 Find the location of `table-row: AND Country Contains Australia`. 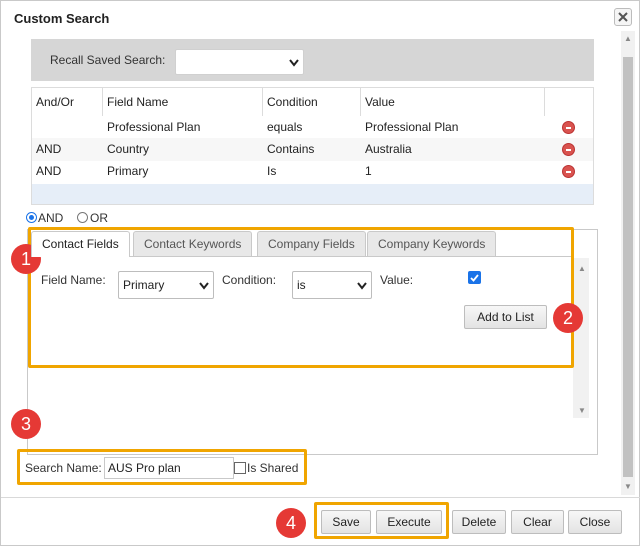

table-row: AND Country Contains Australia is located at coordinates (312, 149).